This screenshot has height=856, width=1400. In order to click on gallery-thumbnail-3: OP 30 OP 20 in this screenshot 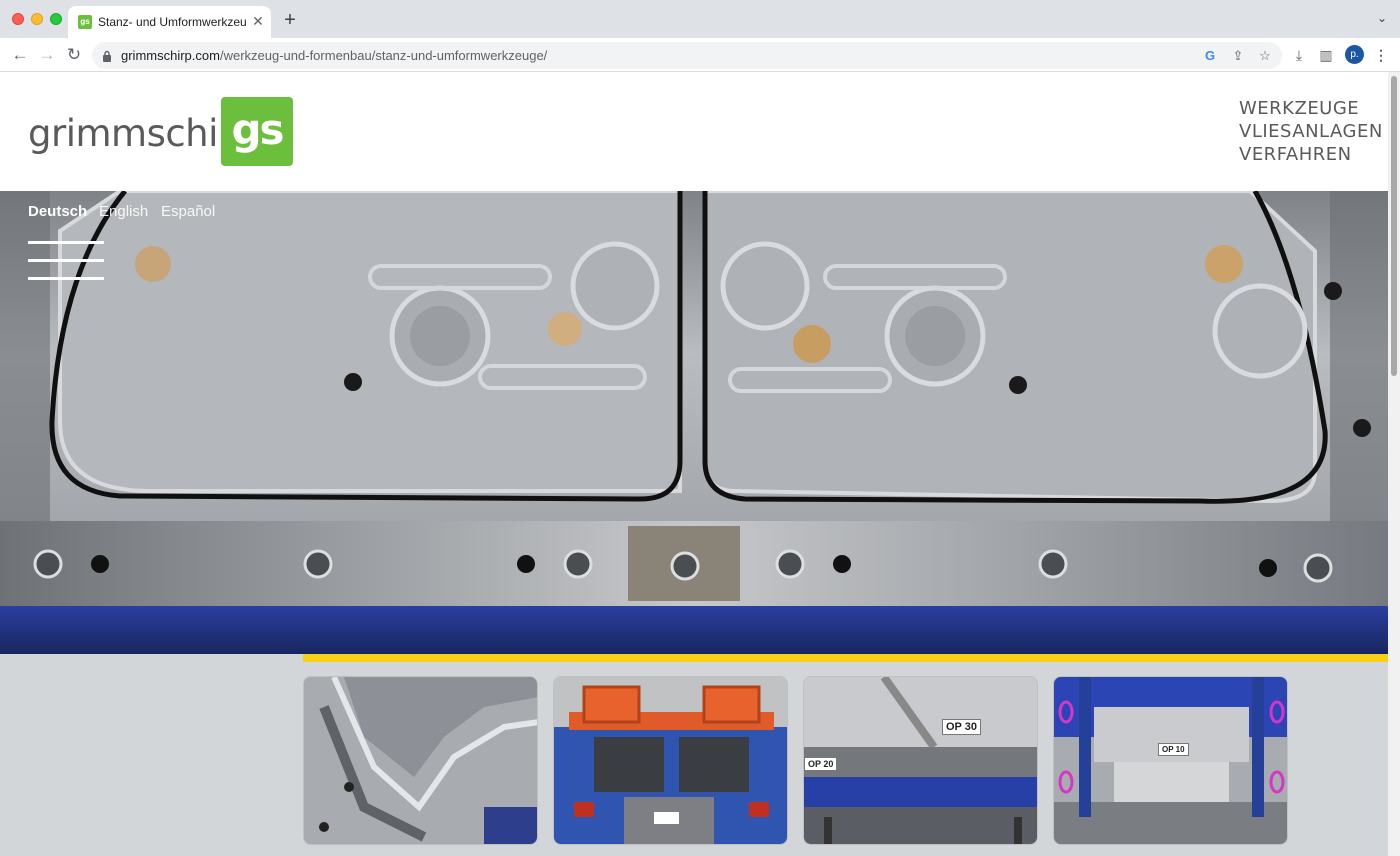, I will do `click(920, 760)`.